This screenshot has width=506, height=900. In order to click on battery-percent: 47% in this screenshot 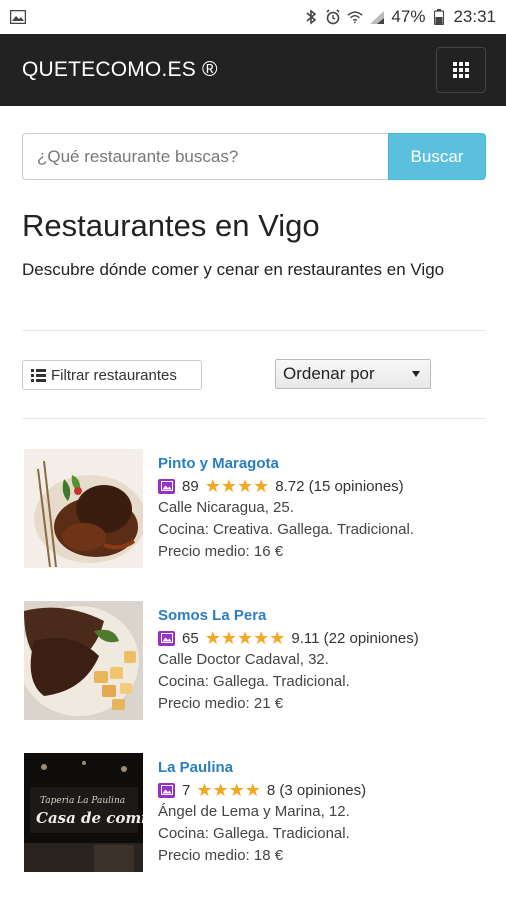, I will do `click(408, 16)`.